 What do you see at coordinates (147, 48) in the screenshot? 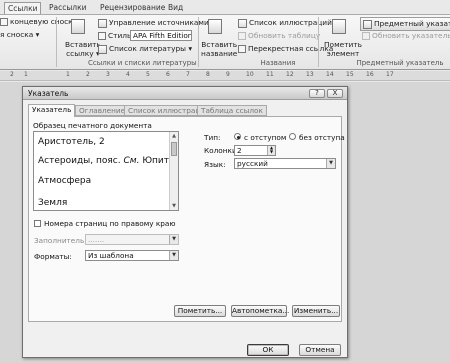
I see `bibliography-label: Список литературы` at bounding box center [147, 48].